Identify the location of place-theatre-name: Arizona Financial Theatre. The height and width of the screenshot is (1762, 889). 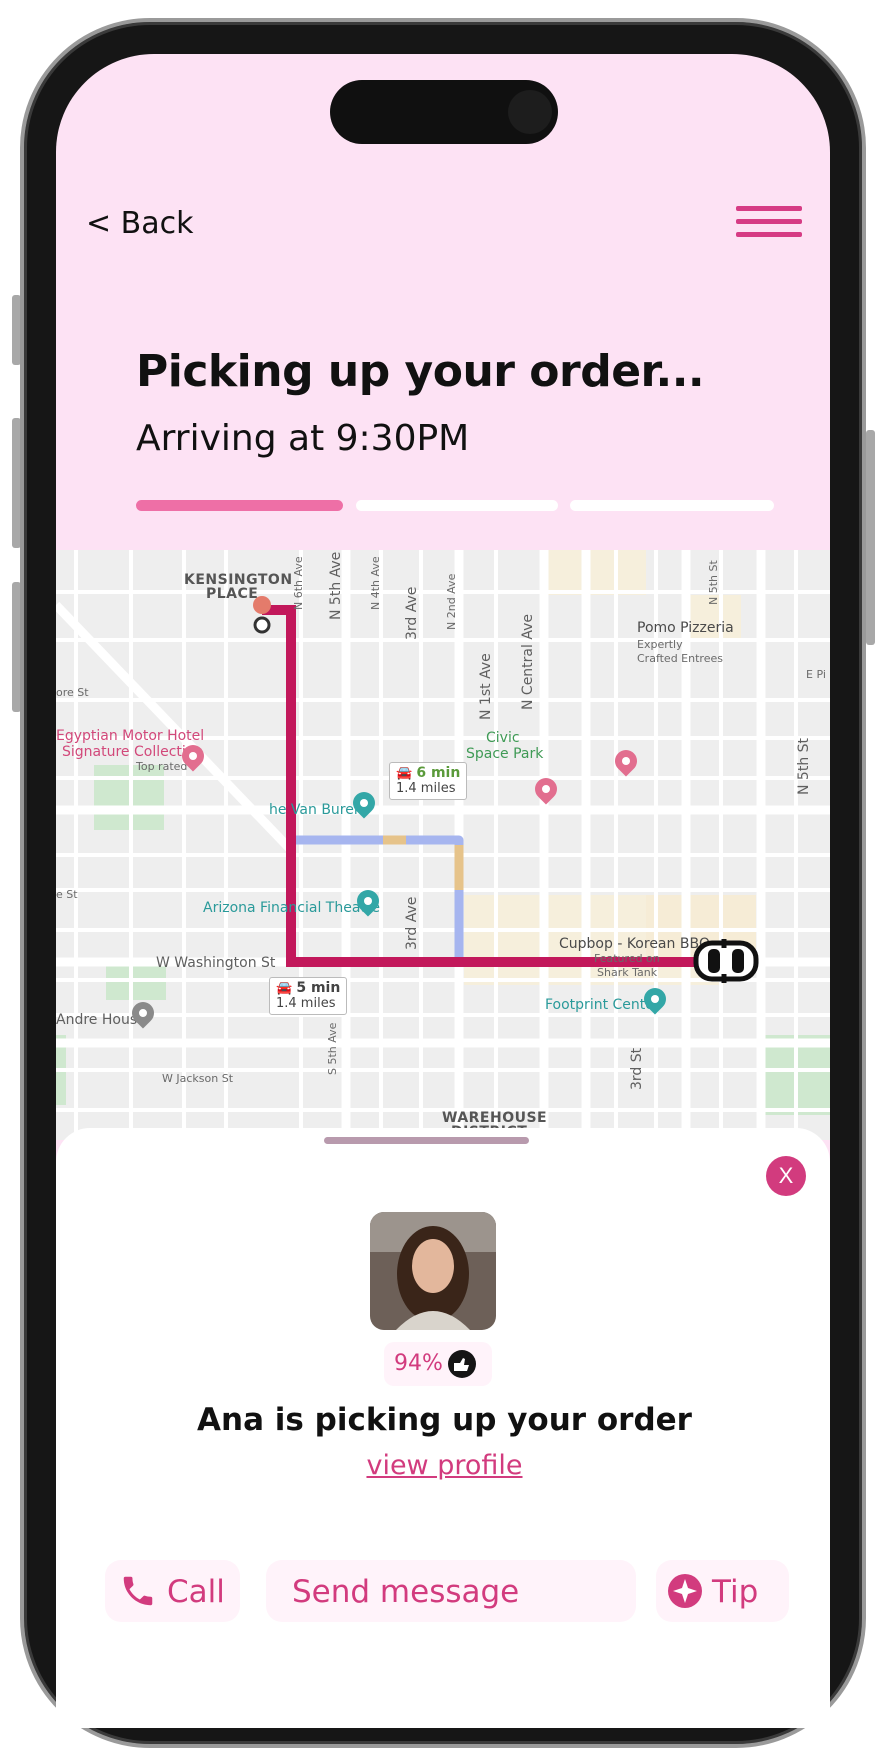
(291, 908).